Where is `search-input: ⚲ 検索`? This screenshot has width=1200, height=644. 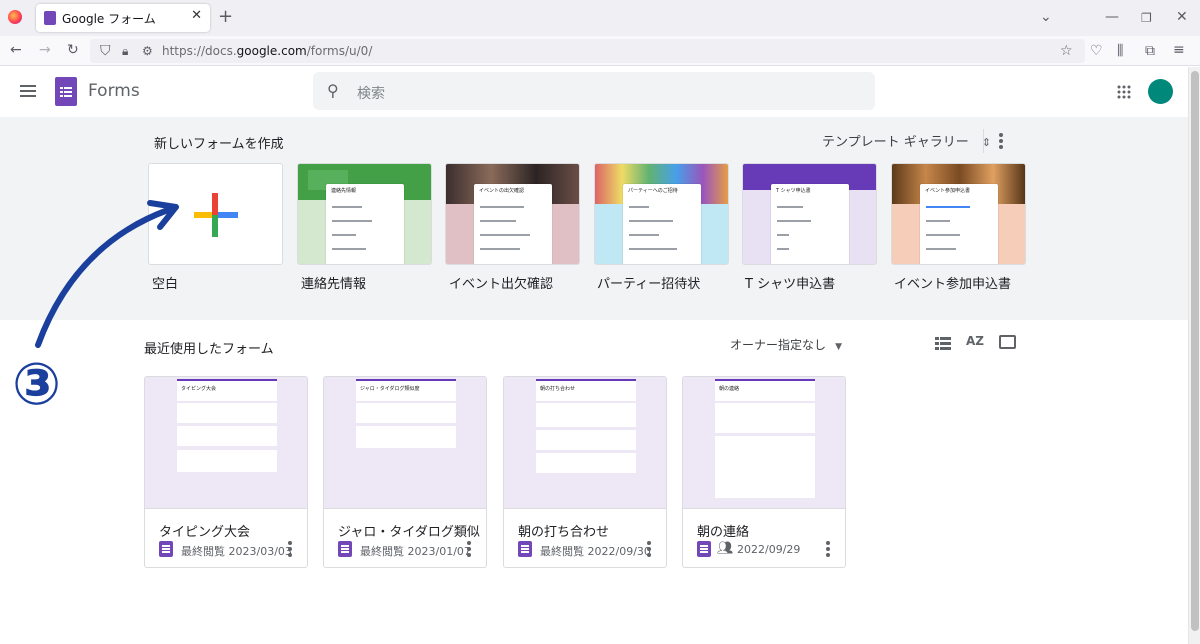
search-input: ⚲ 検索 is located at coordinates (594, 91).